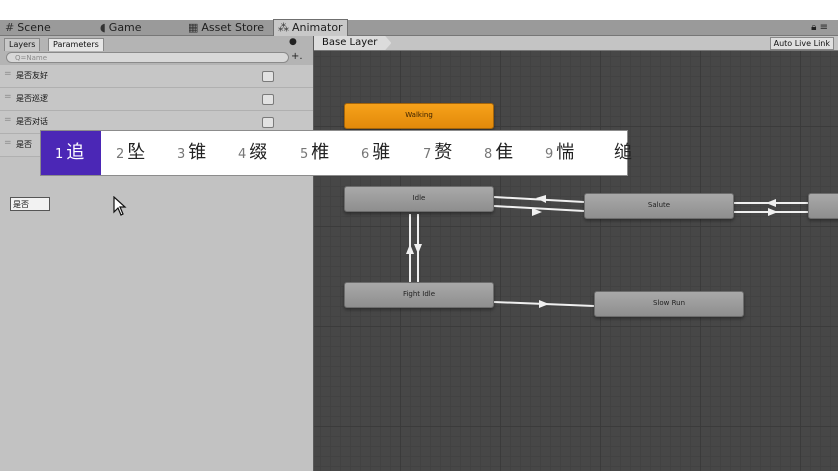 Image resolution: width=838 pixels, height=471 pixels. What do you see at coordinates (103, 27) in the screenshot?
I see `pacman-icon: ◖` at bounding box center [103, 27].